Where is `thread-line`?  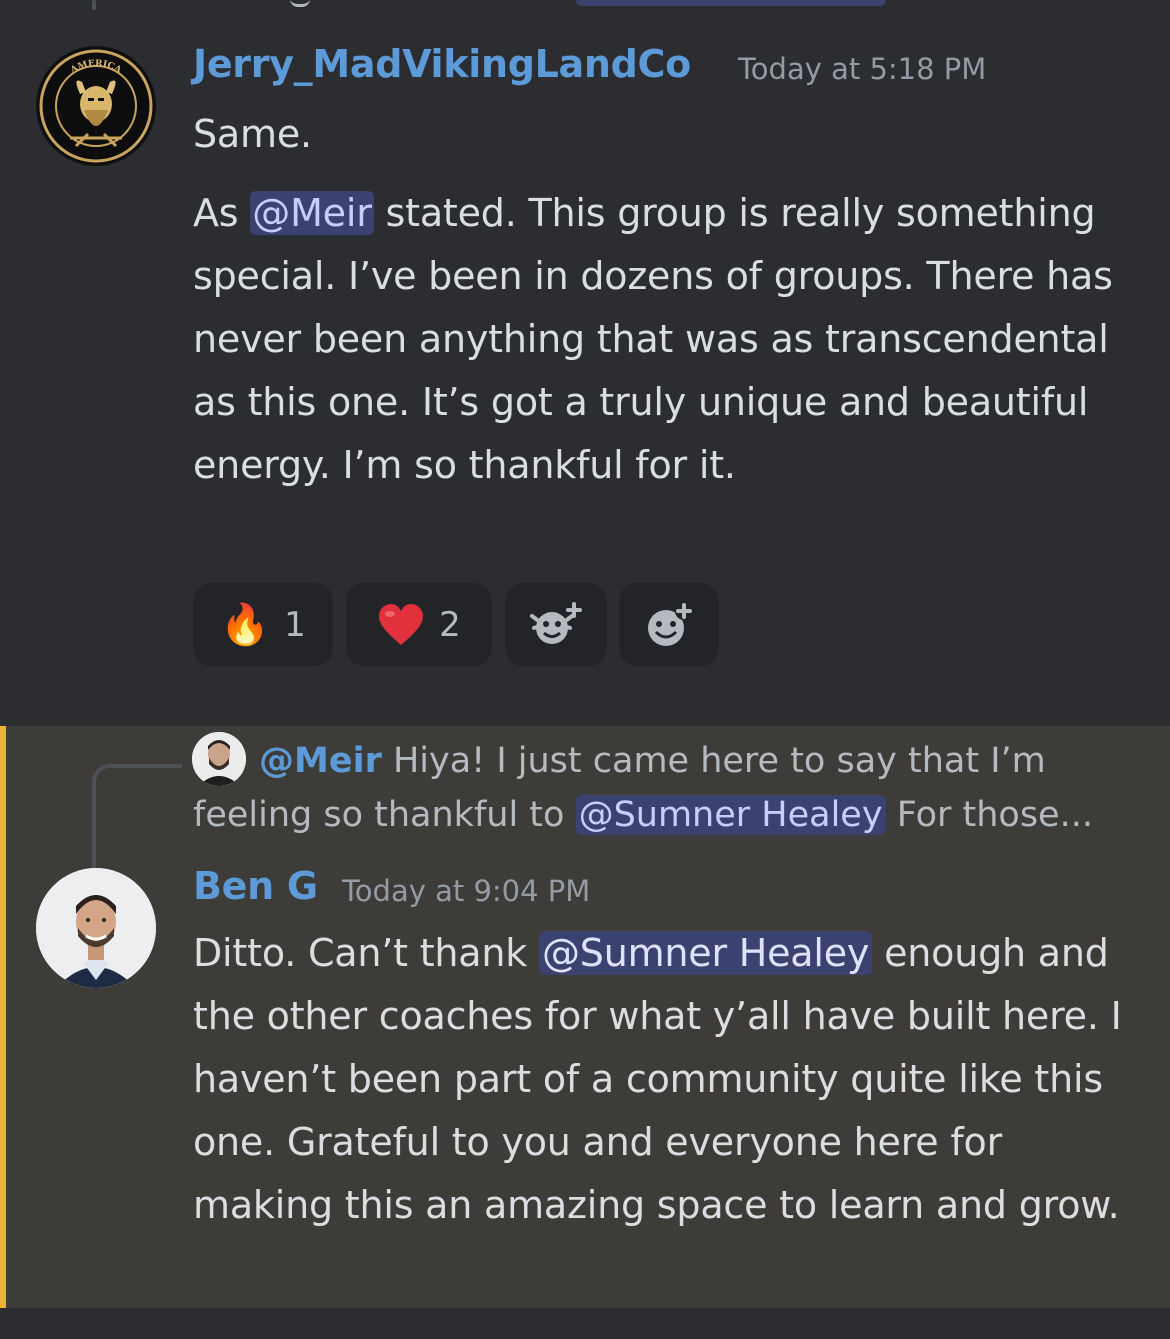
thread-line is located at coordinates (94, 5).